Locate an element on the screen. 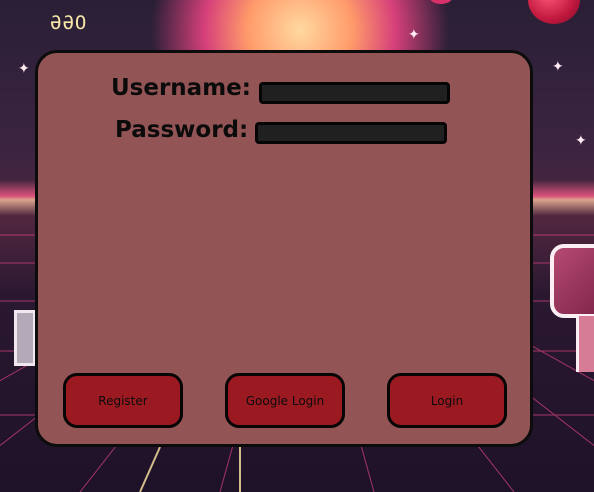 The image size is (594, 492). google-login-button: Google Login is located at coordinates (285, 400).